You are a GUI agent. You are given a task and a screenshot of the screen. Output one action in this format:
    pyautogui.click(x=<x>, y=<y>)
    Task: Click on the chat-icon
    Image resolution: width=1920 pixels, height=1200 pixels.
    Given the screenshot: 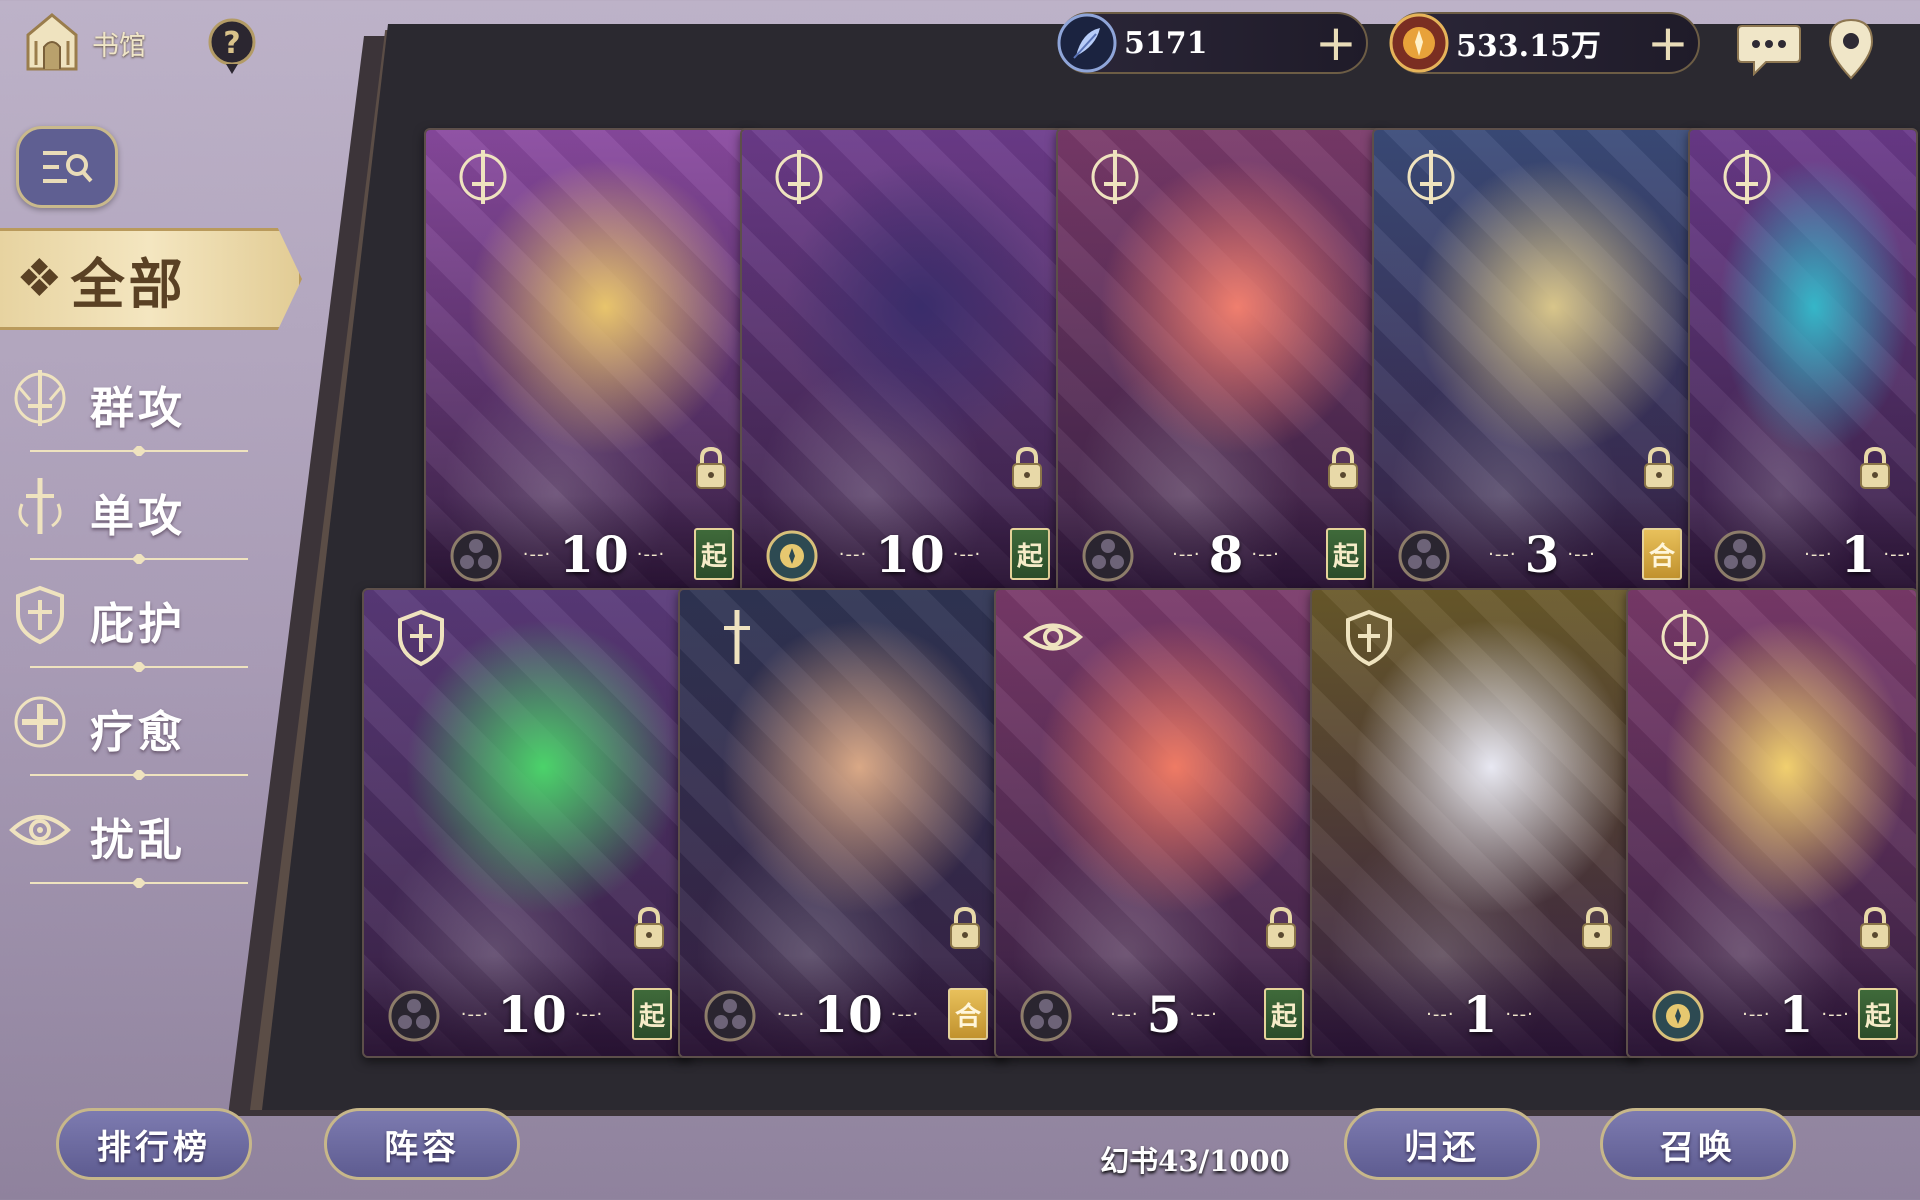 What is the action you would take?
    pyautogui.click(x=1769, y=49)
    